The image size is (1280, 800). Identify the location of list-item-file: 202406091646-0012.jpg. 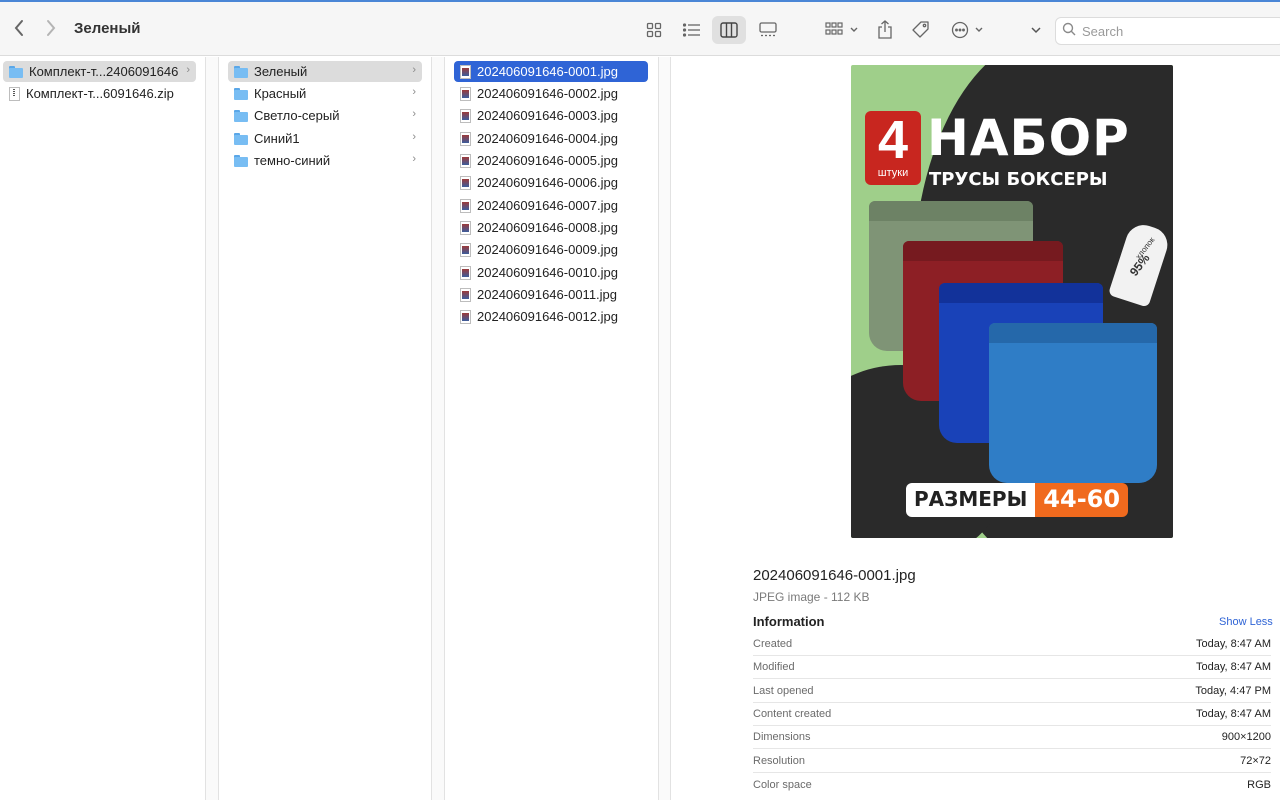
(551, 316).